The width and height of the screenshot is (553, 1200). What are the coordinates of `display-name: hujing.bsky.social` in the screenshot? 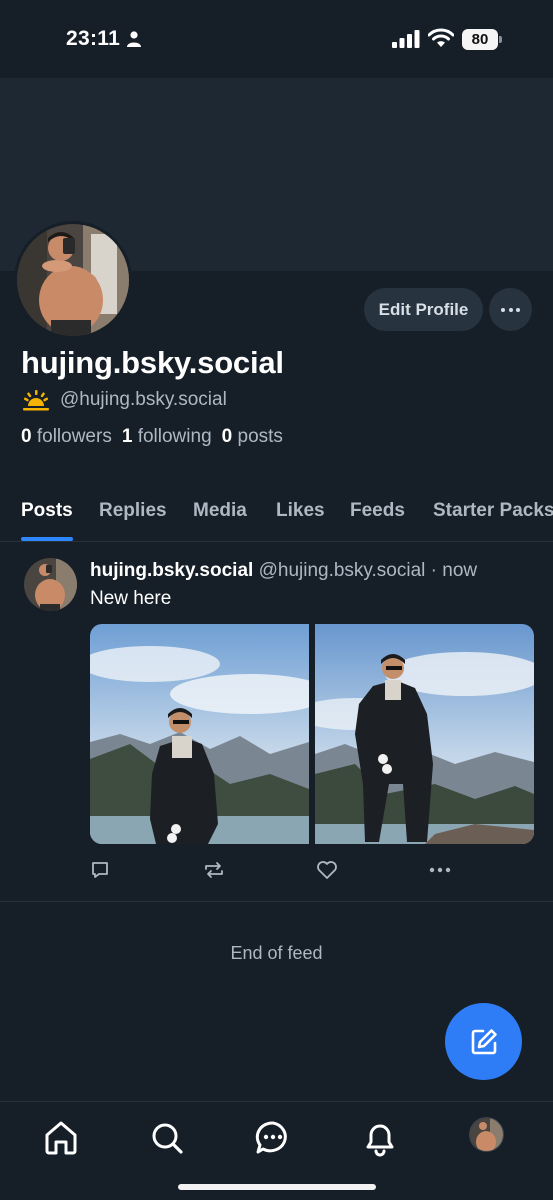 It's located at (152, 362).